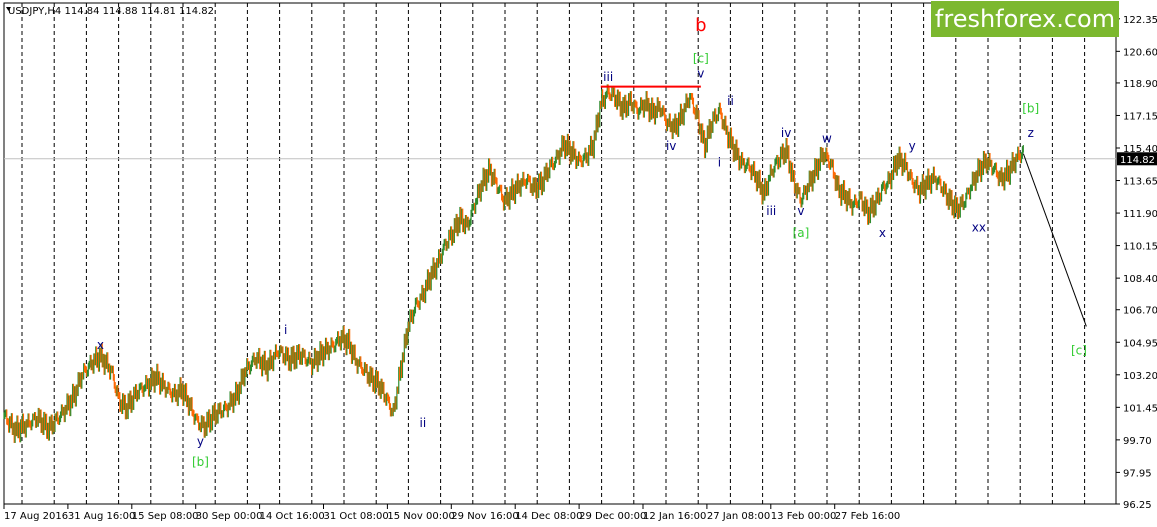 This screenshot has width=1157, height=527. I want to click on y-tick-label: 117.15, so click(1140, 116).